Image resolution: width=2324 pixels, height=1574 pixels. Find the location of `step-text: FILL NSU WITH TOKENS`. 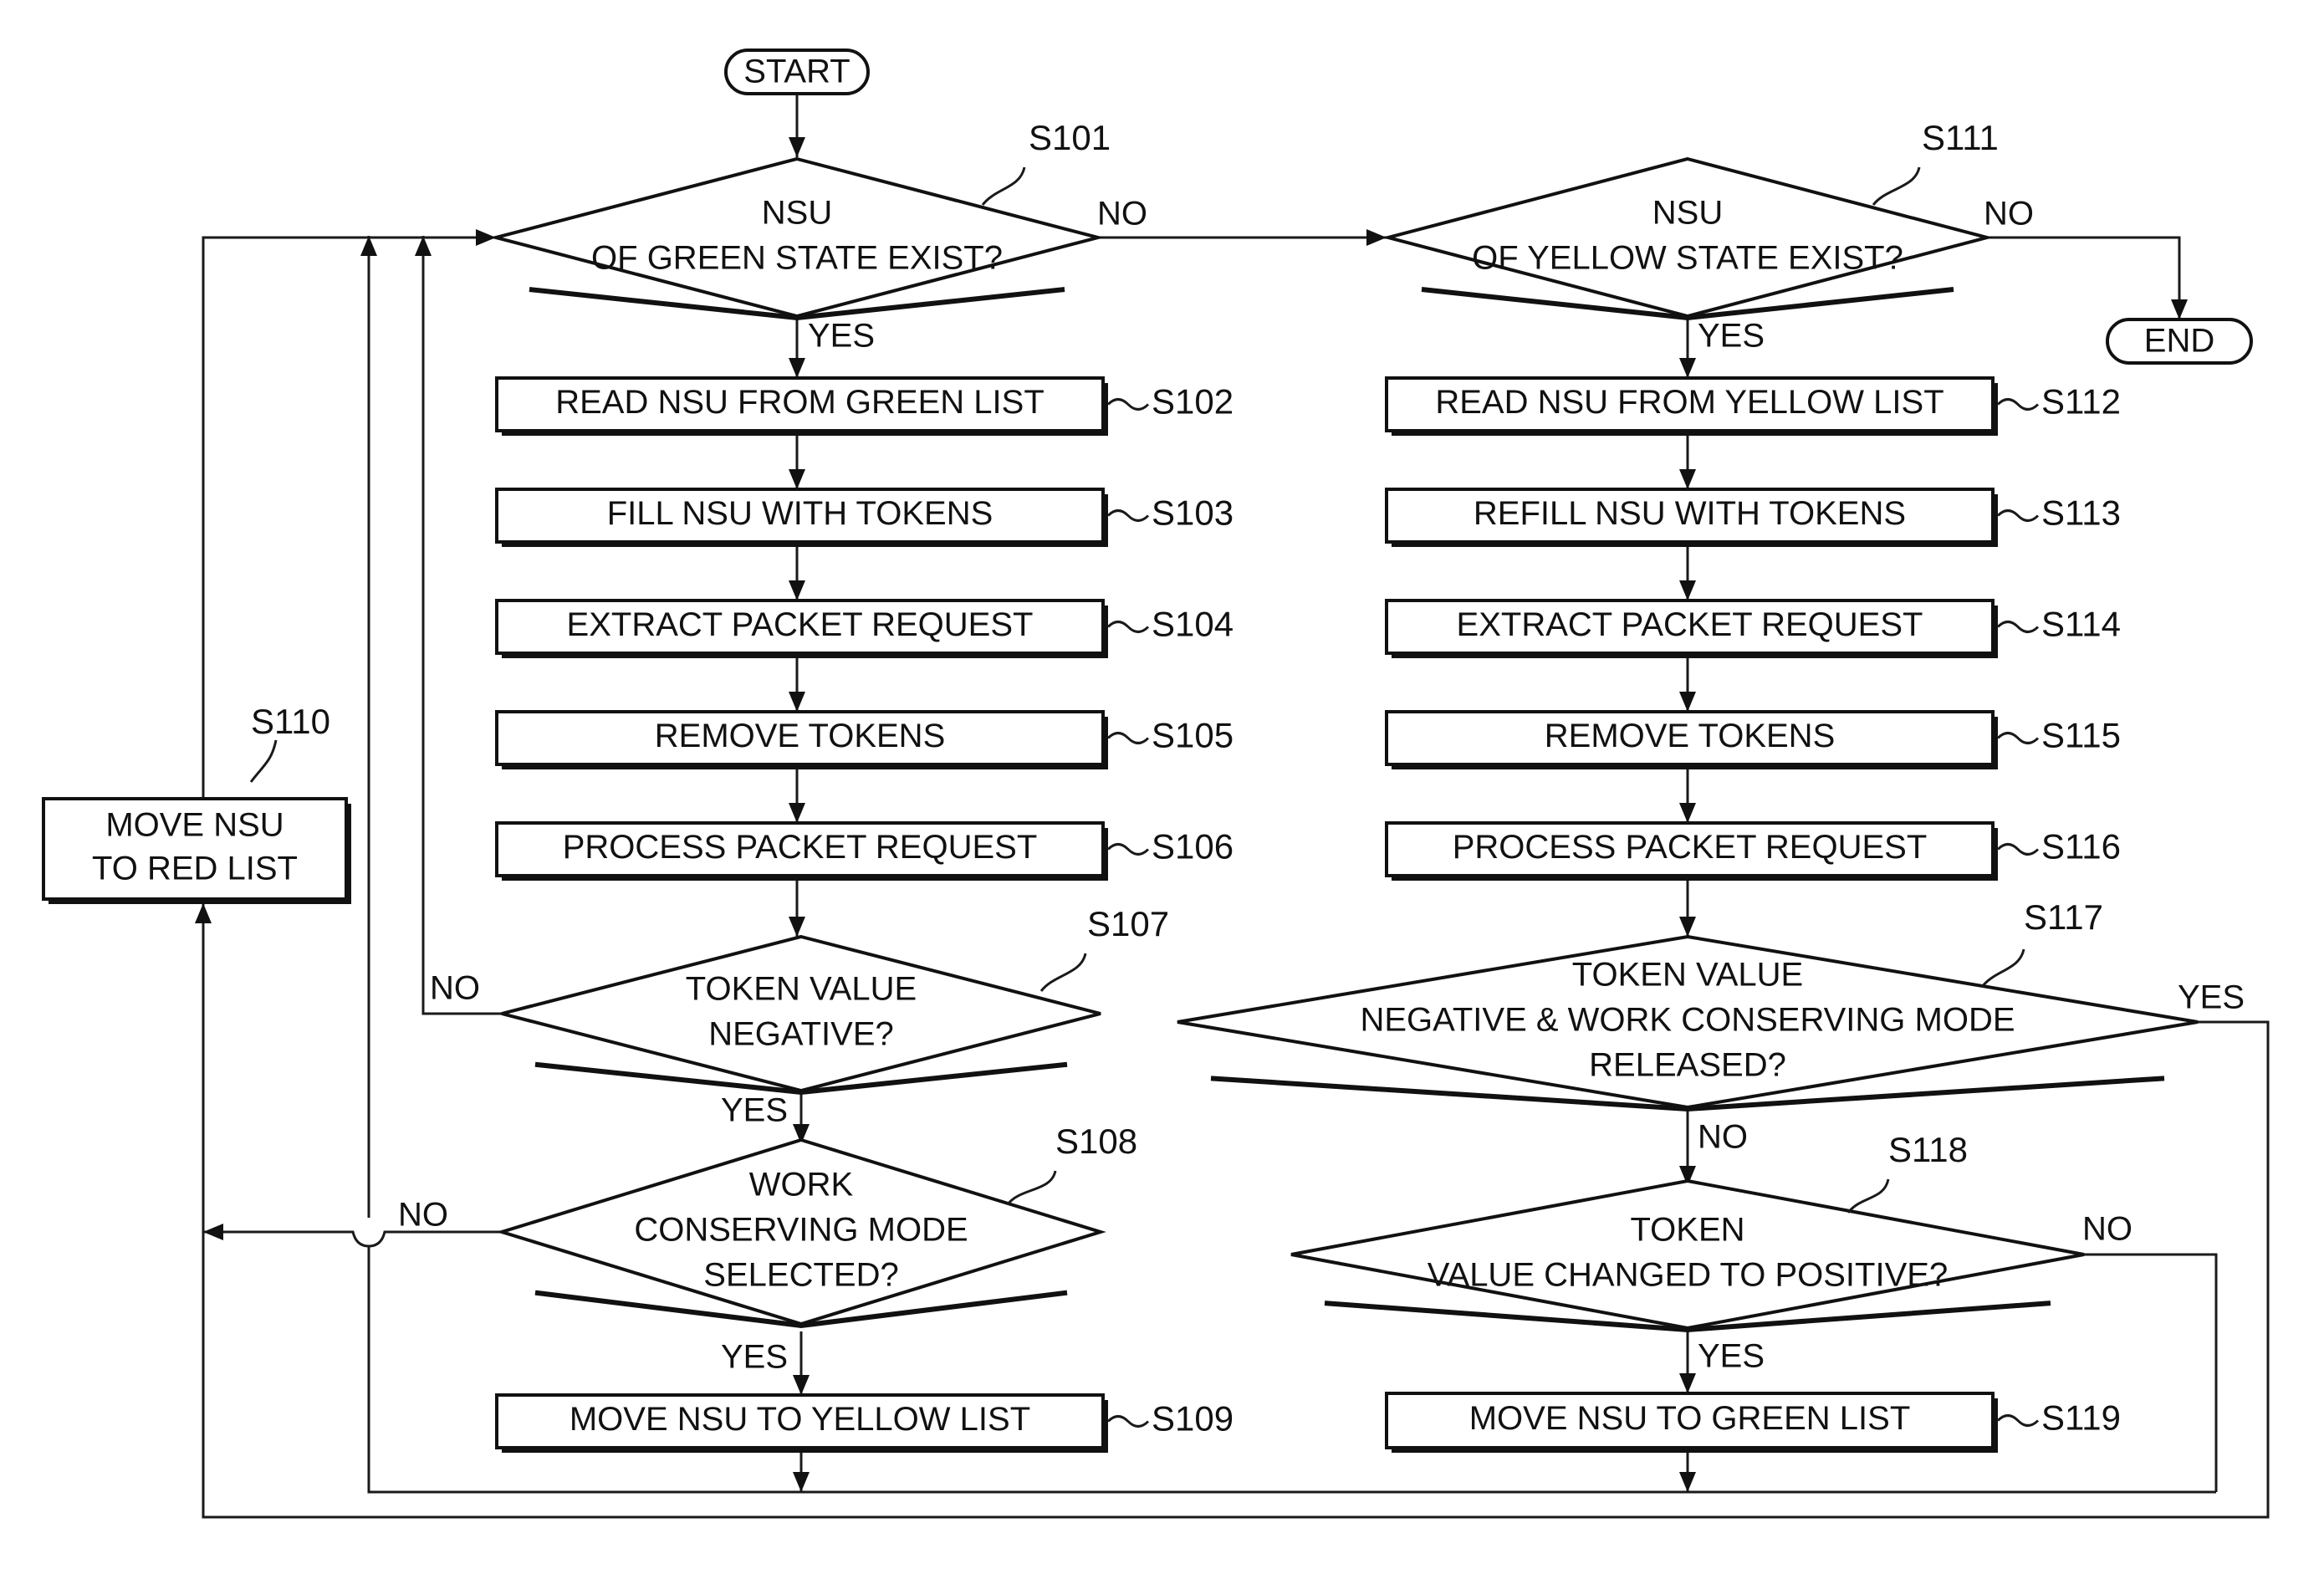

step-text: FILL NSU WITH TOKENS is located at coordinates (800, 513).